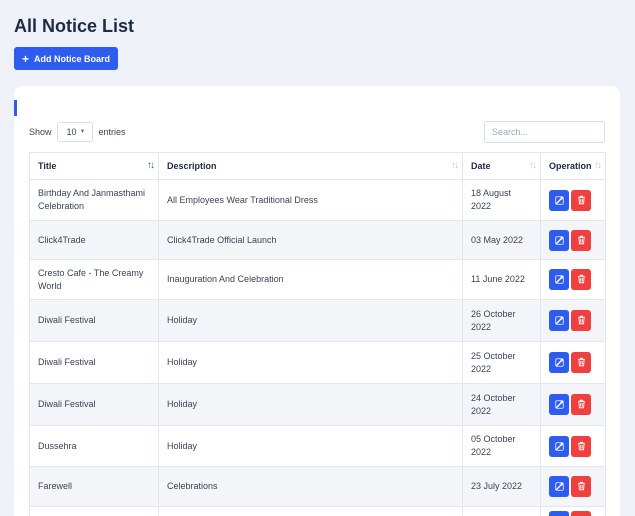 Image resolution: width=635 pixels, height=516 pixels. What do you see at coordinates (94, 240) in the screenshot?
I see `cell-title: Click4Trade` at bounding box center [94, 240].